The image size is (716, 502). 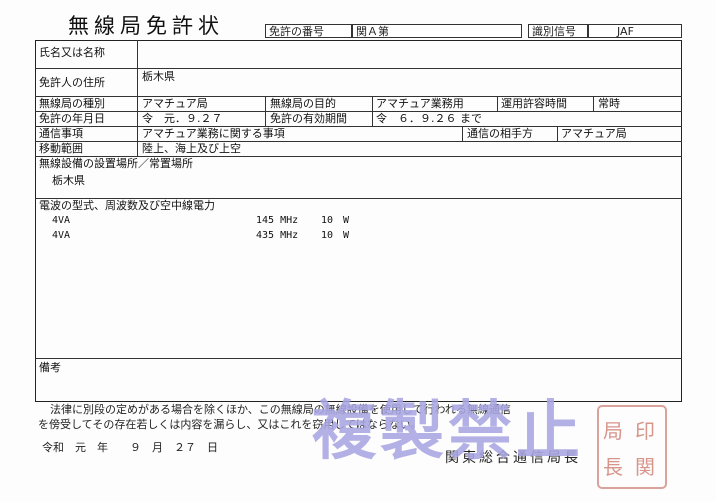 I want to click on comm-partner-value: アマチュア局, so click(x=594, y=133).